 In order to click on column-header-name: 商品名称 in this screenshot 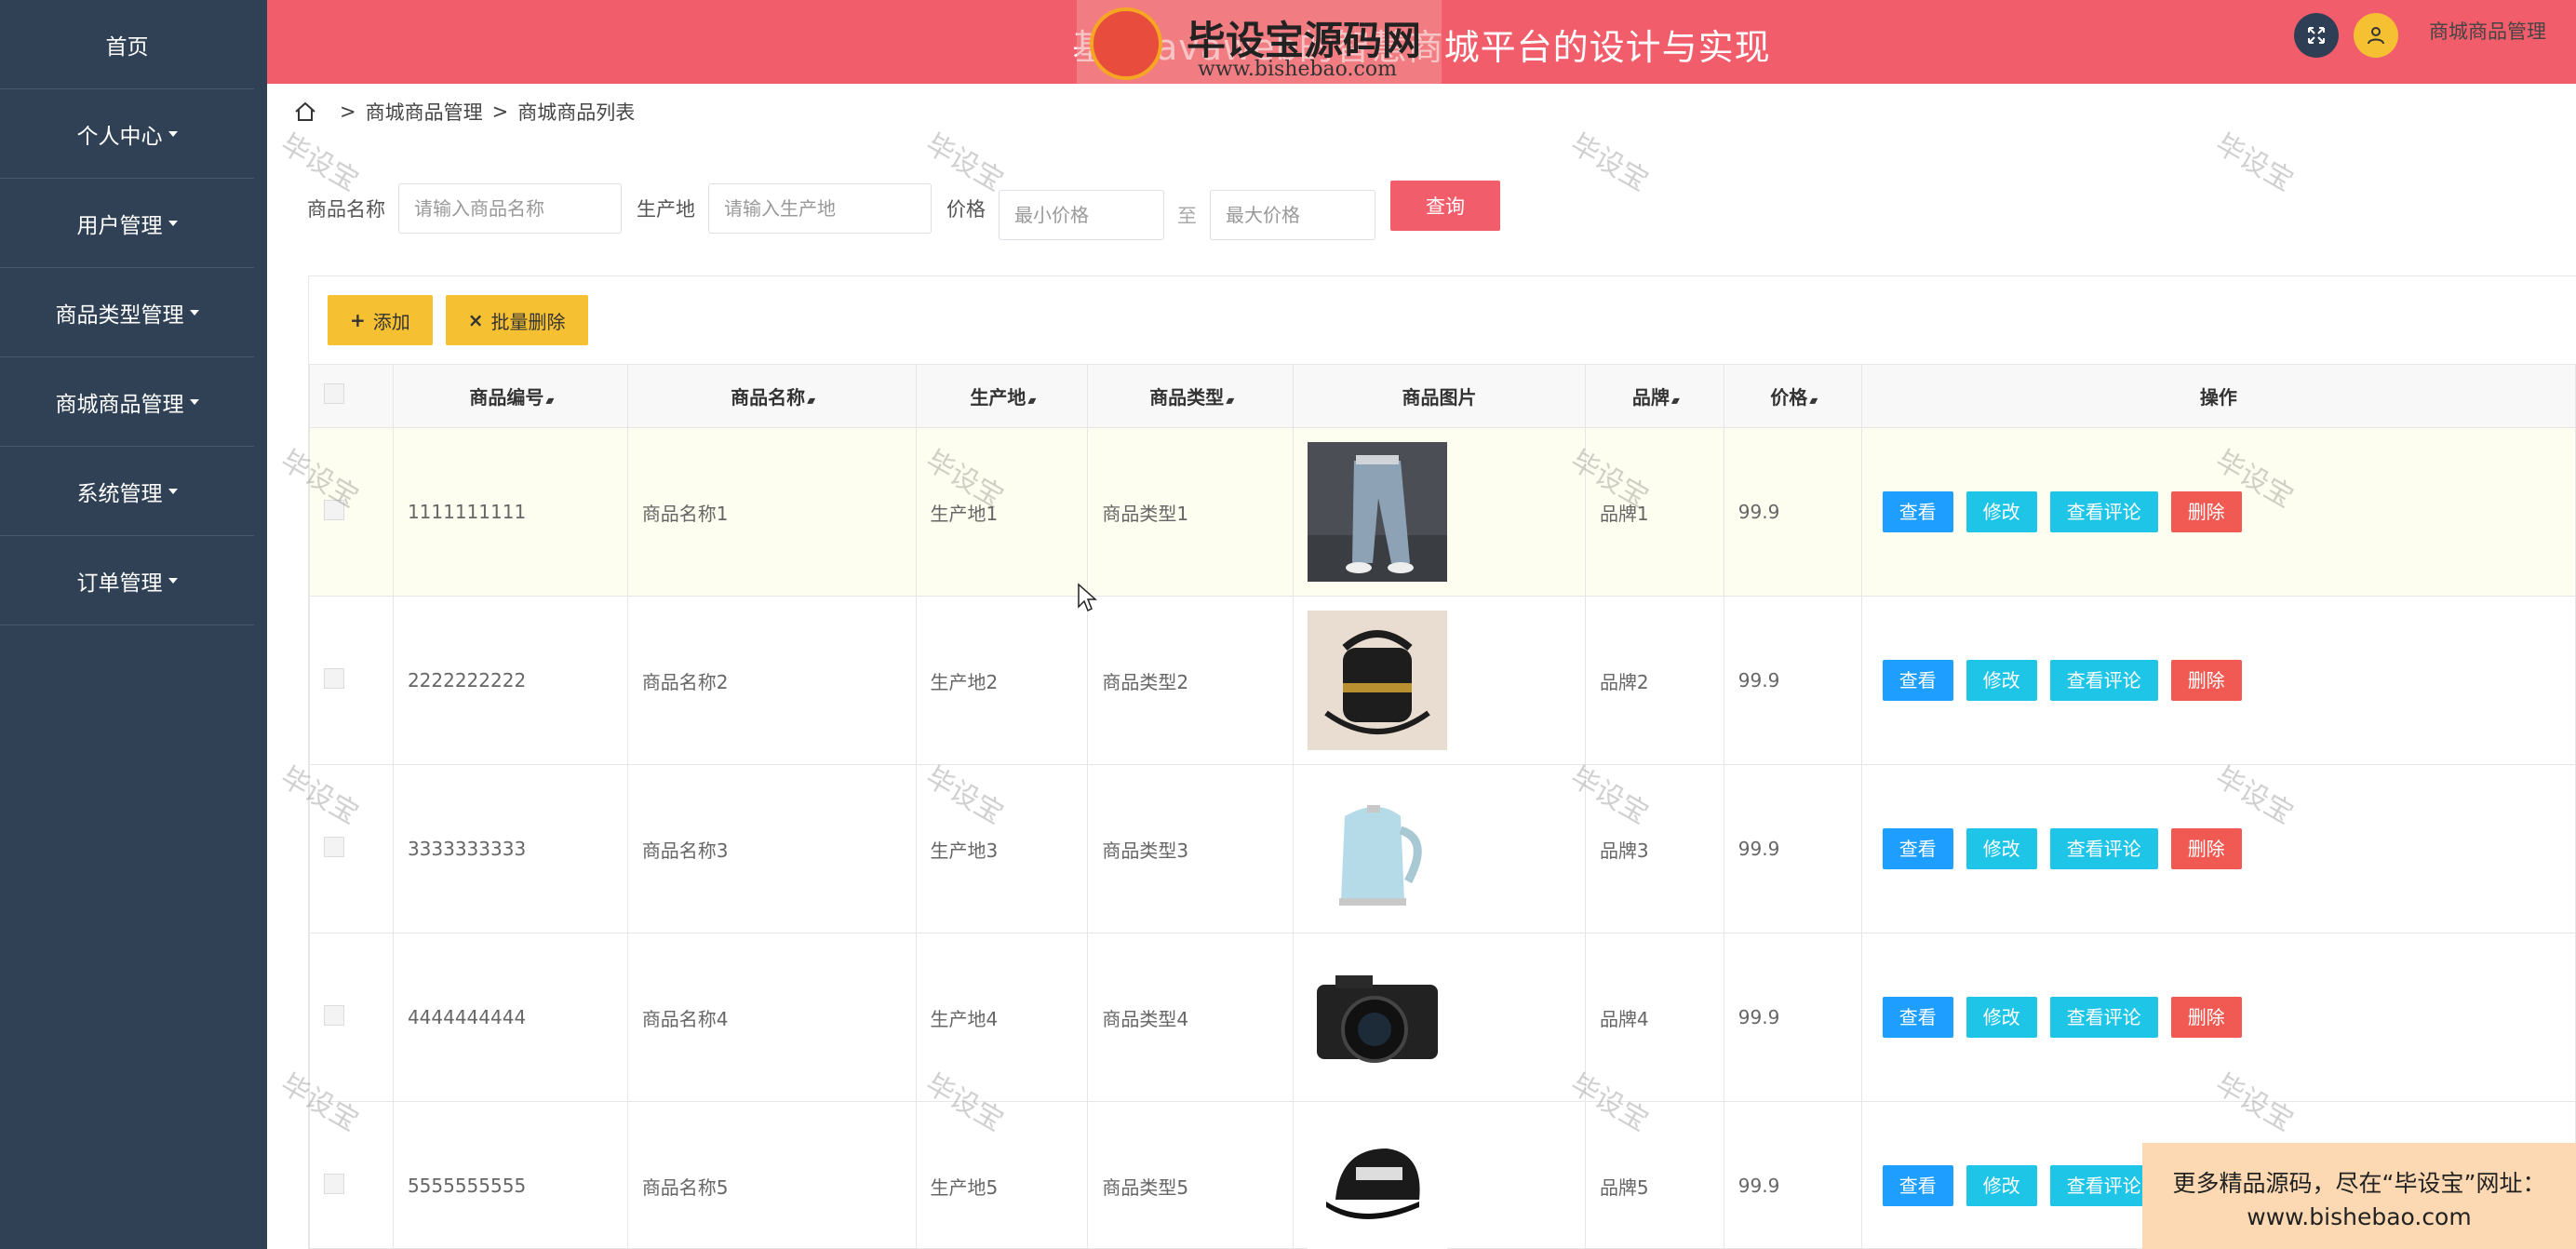, I will do `click(771, 396)`.